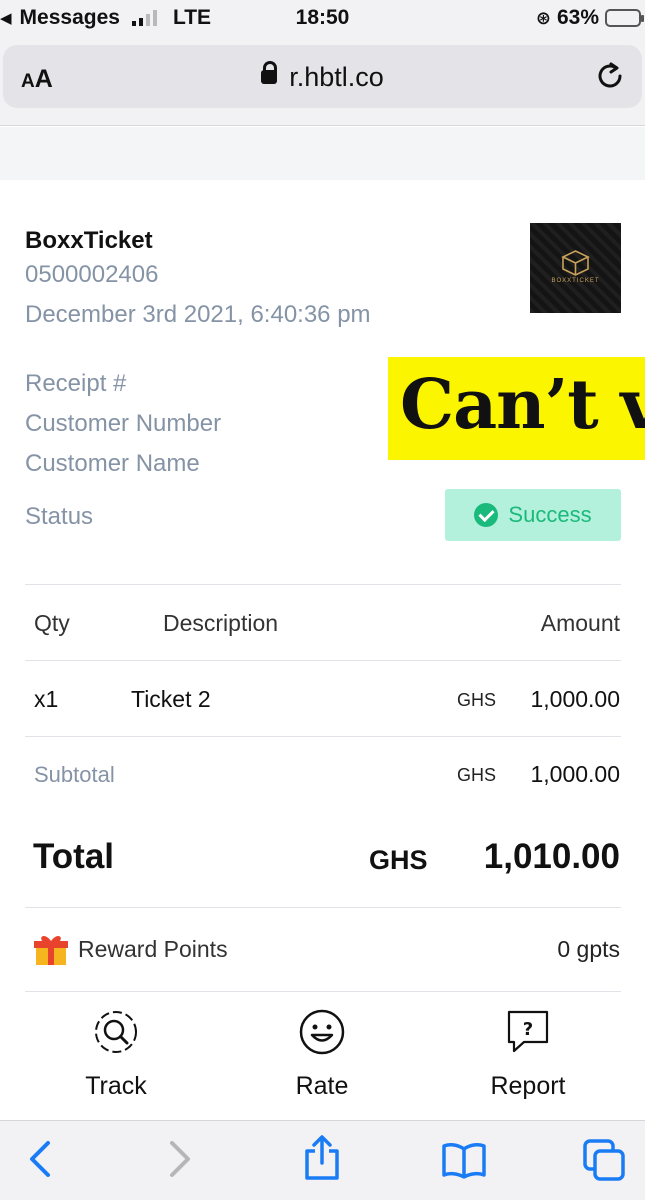  I want to click on status-bar-right: ⊛ 63%, so click(589, 18).